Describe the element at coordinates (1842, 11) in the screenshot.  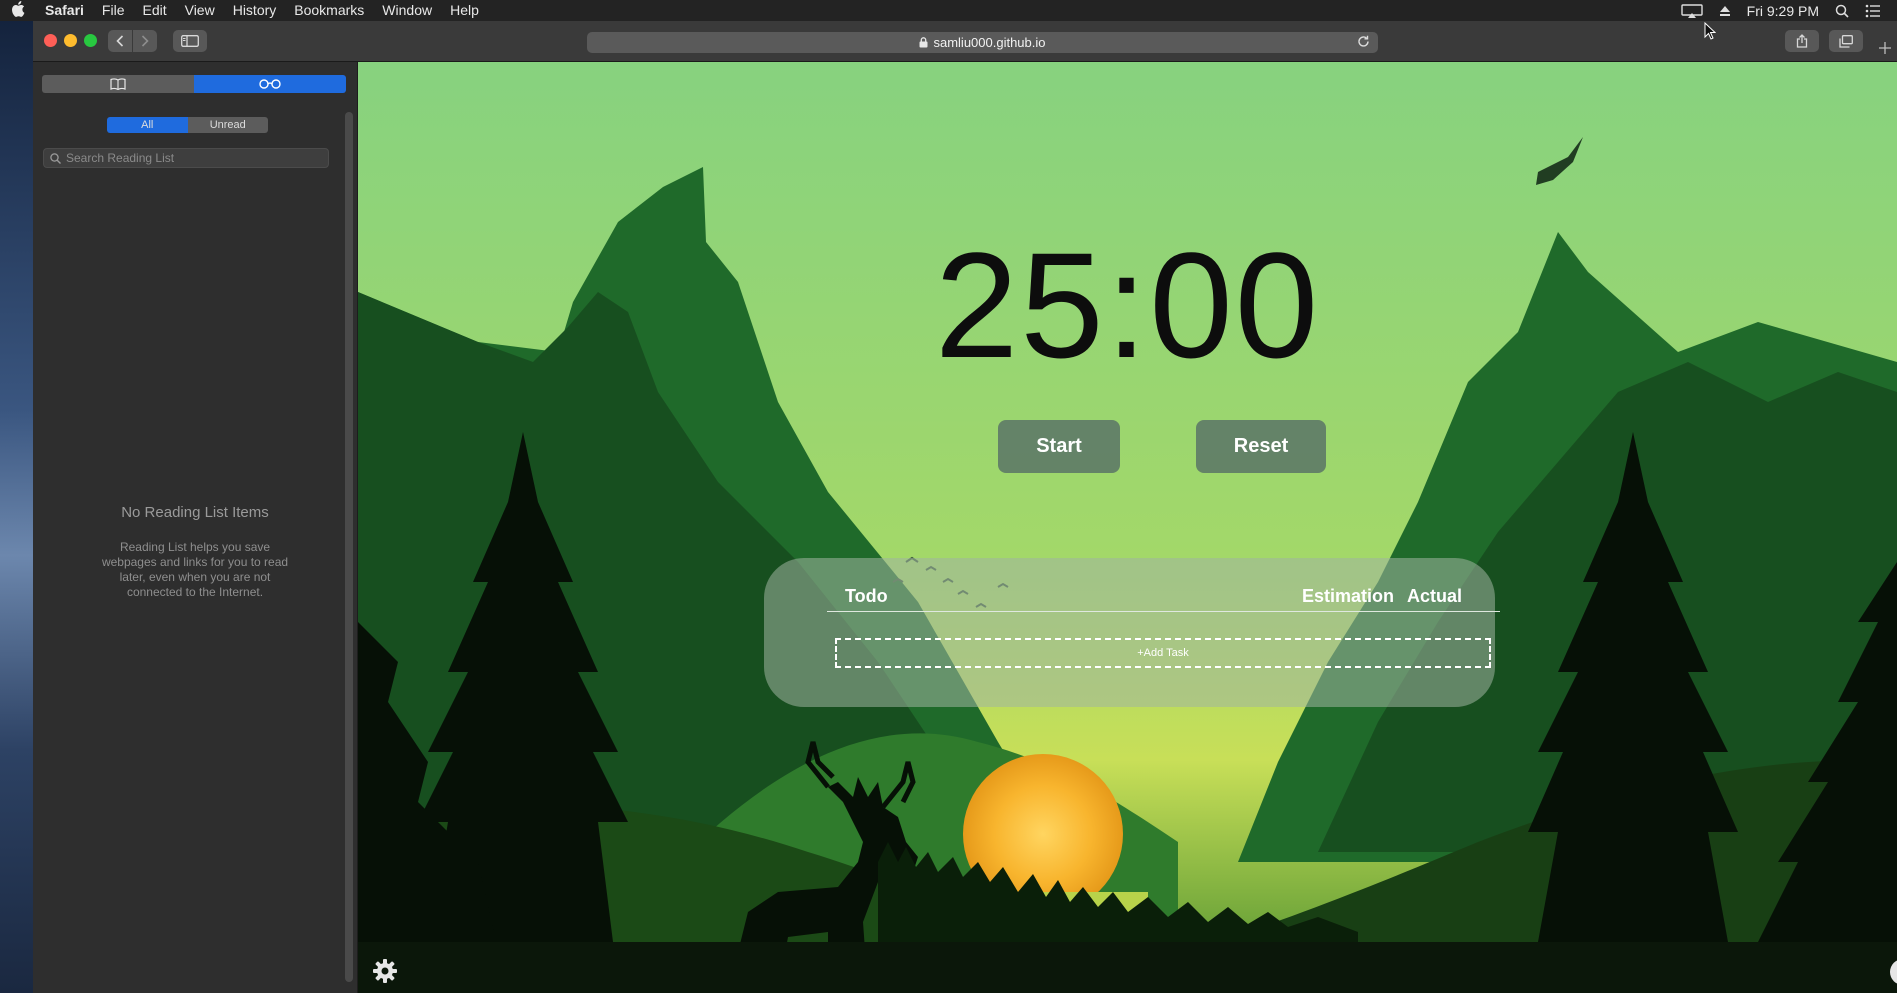
I see `spotlight-icon` at that location.